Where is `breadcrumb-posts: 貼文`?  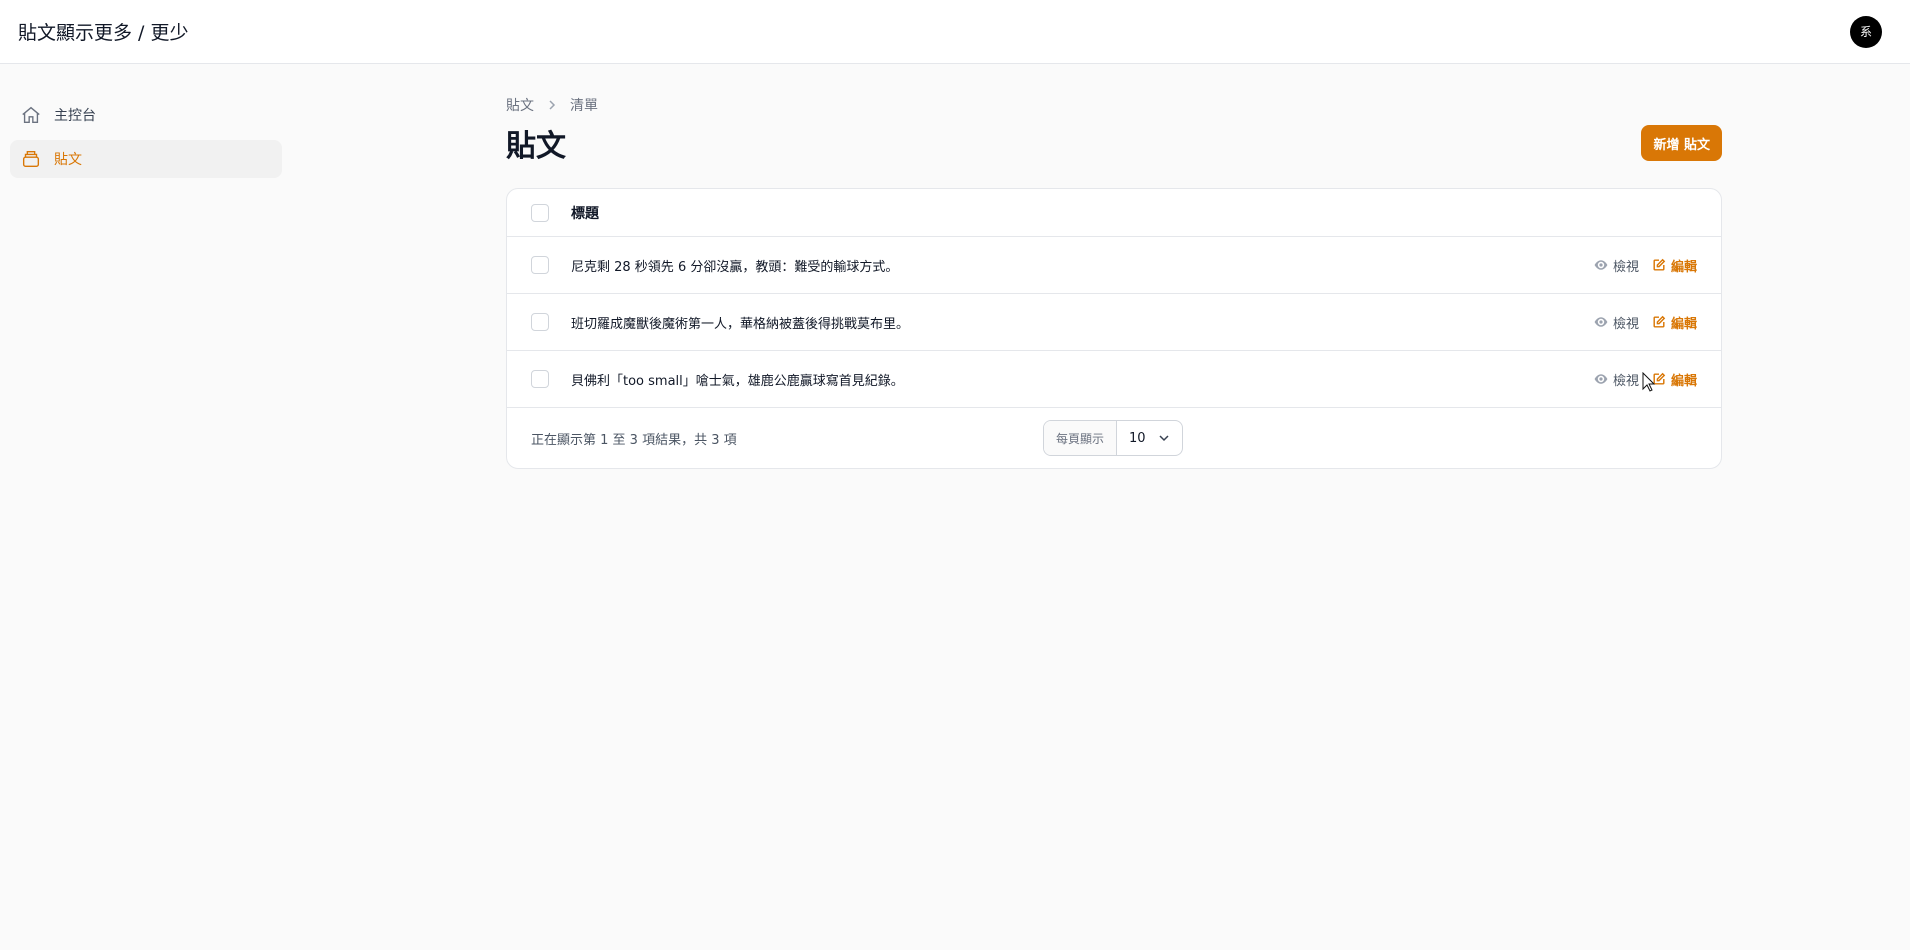
breadcrumb-posts: 貼文 is located at coordinates (520, 105).